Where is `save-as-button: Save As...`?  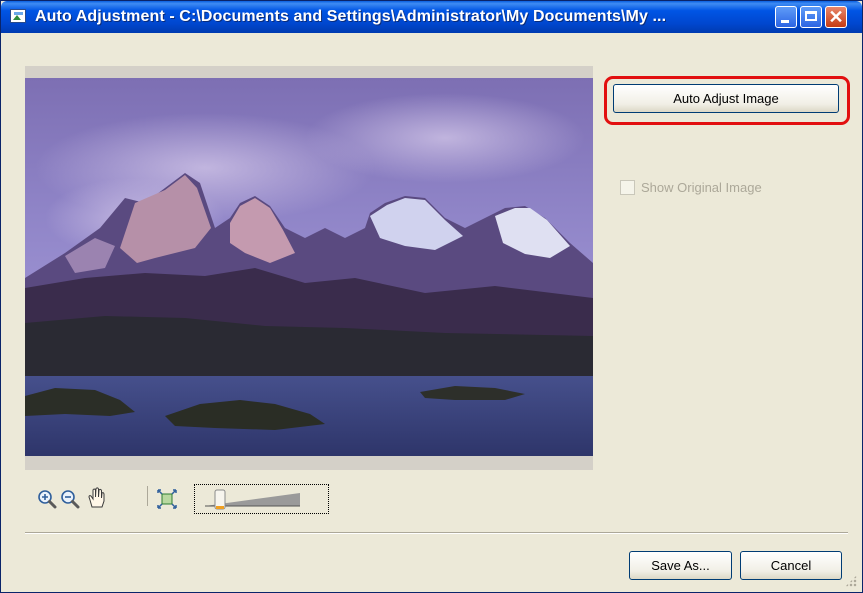 save-as-button: Save As... is located at coordinates (680, 565).